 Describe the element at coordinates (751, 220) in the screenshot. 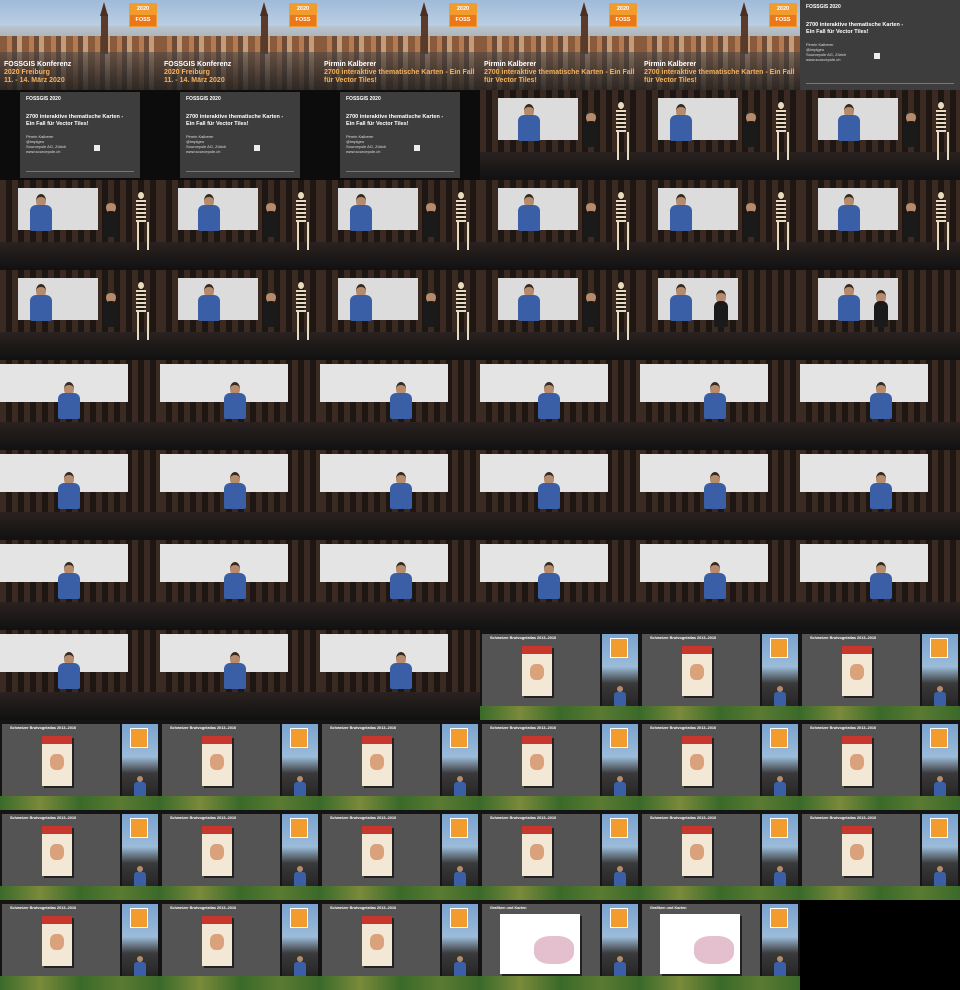

I see `second-person` at that location.